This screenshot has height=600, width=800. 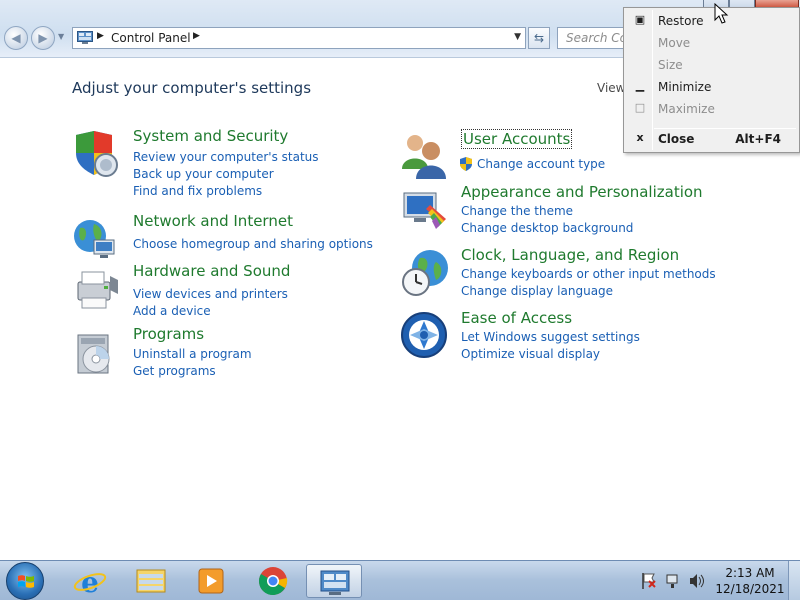 What do you see at coordinates (203, 174) in the screenshot?
I see `link-backup: Back up your computer` at bounding box center [203, 174].